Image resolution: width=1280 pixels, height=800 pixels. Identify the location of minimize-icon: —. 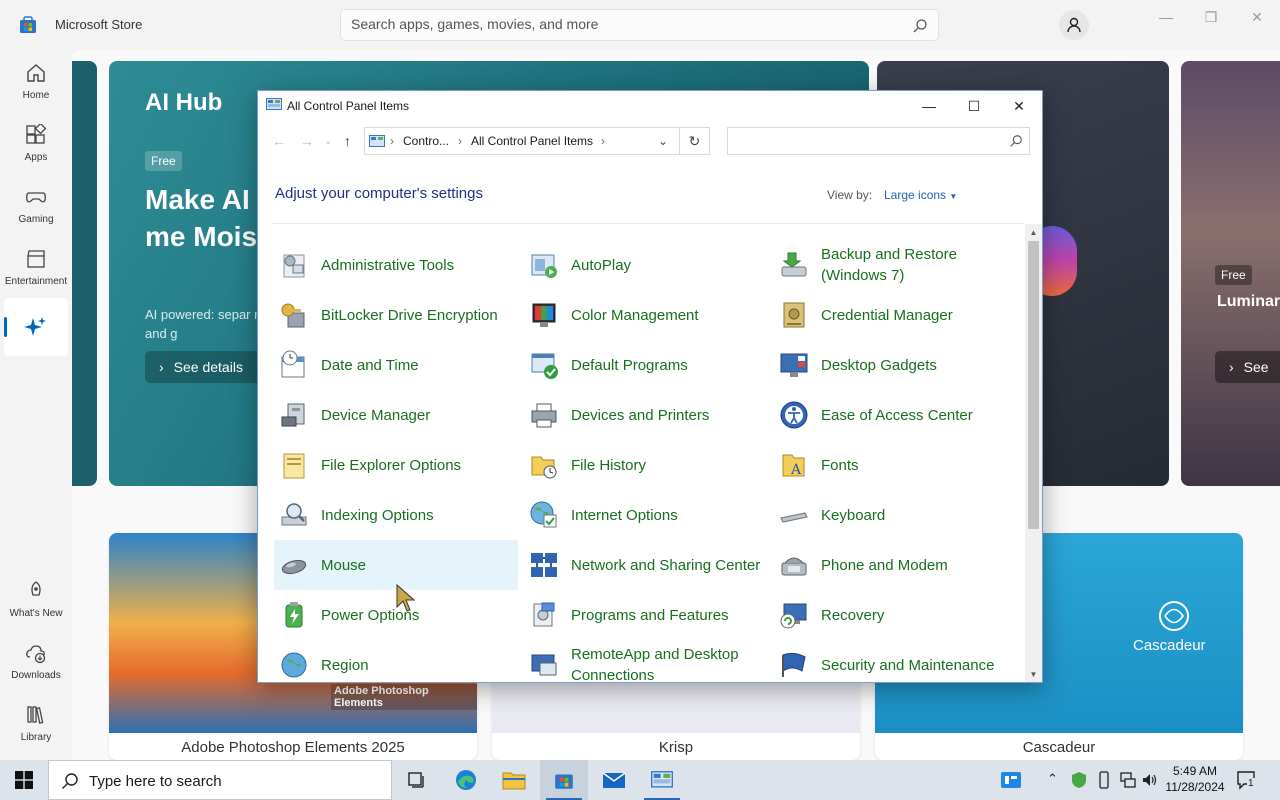
(929, 106).